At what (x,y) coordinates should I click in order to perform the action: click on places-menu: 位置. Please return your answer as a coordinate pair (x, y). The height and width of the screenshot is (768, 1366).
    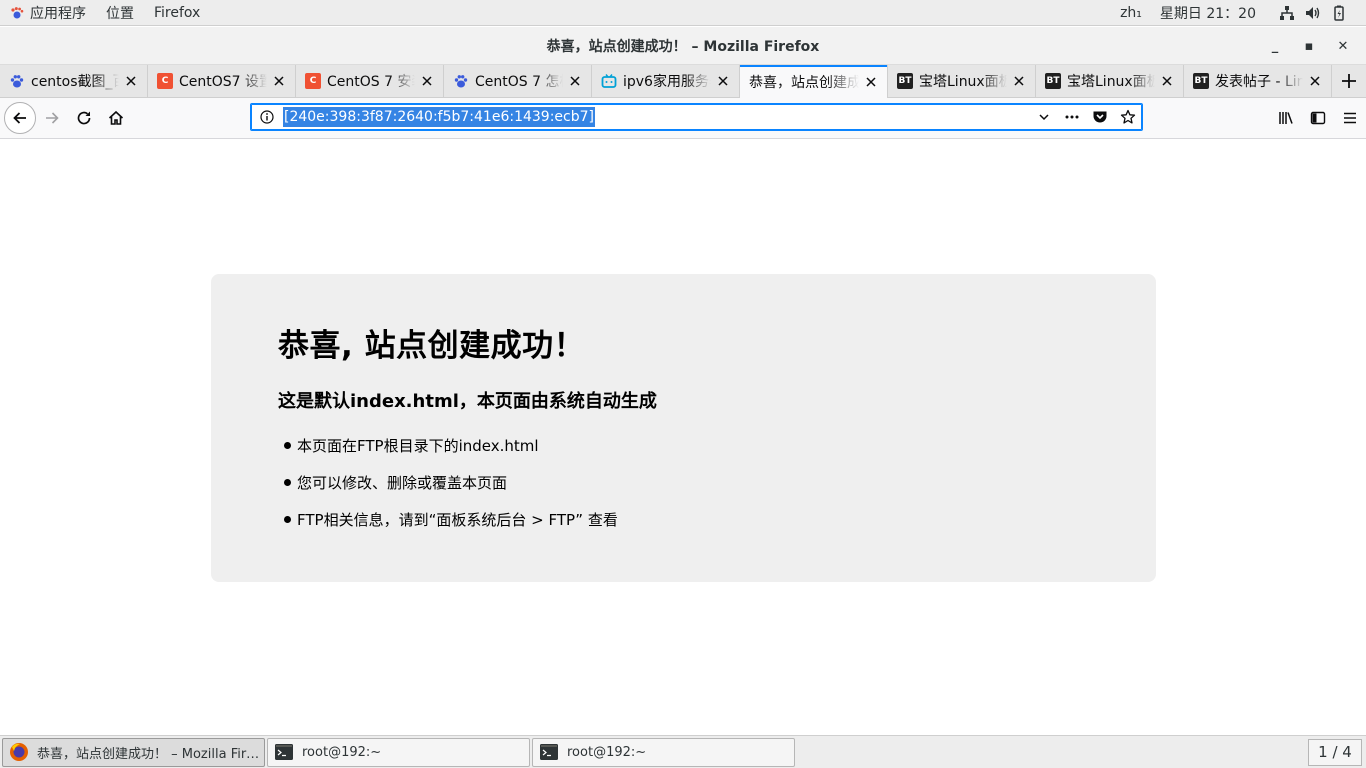
    Looking at the image, I should click on (120, 13).